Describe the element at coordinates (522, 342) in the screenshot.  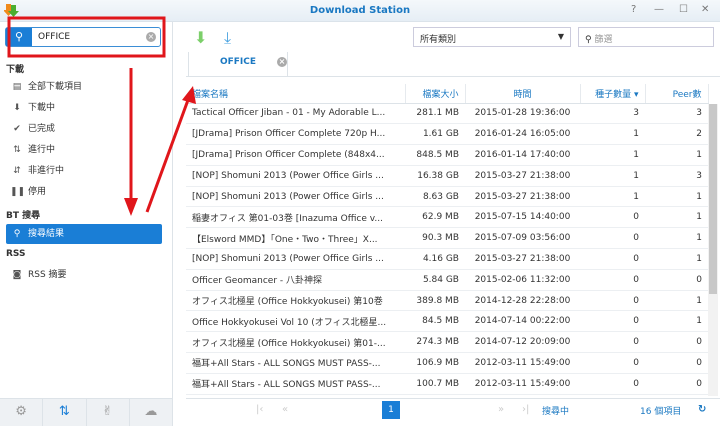
I see `cell-time: 2014-07-12 20:09:00` at that location.